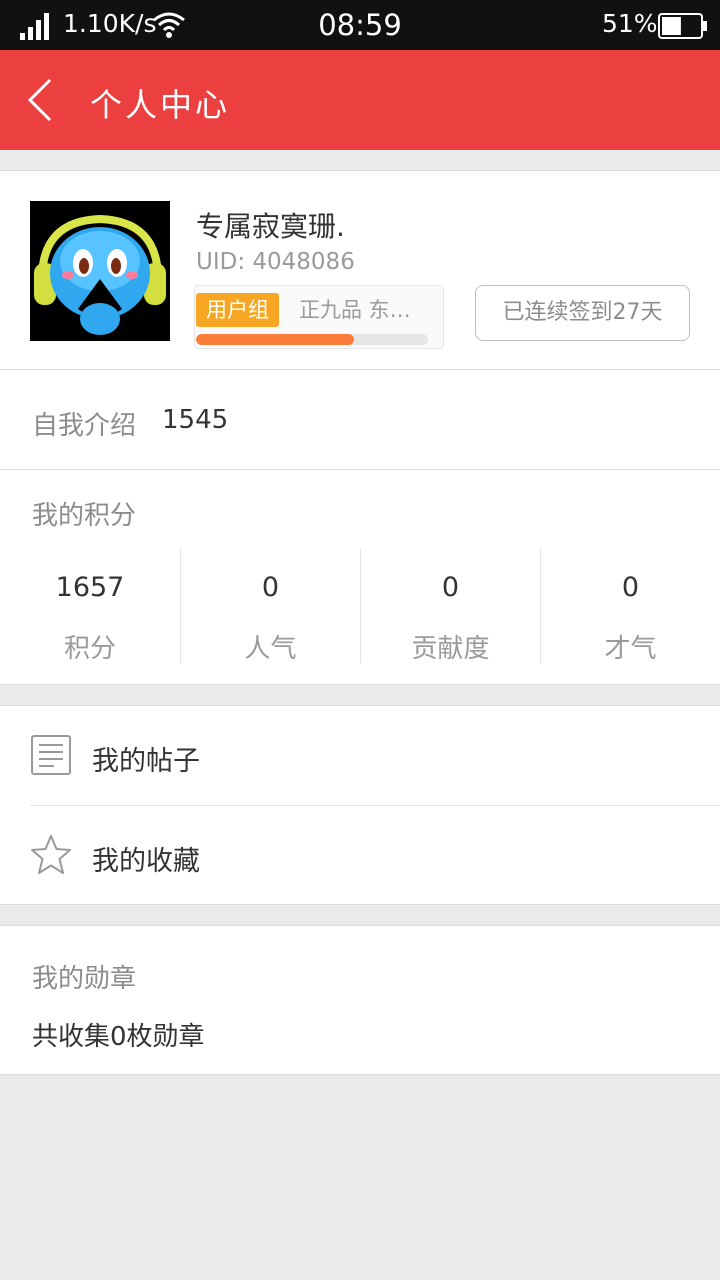 This screenshot has height=1280, width=720. What do you see at coordinates (582, 313) in the screenshot?
I see `signin-streak-button: 已连续签到27天` at bounding box center [582, 313].